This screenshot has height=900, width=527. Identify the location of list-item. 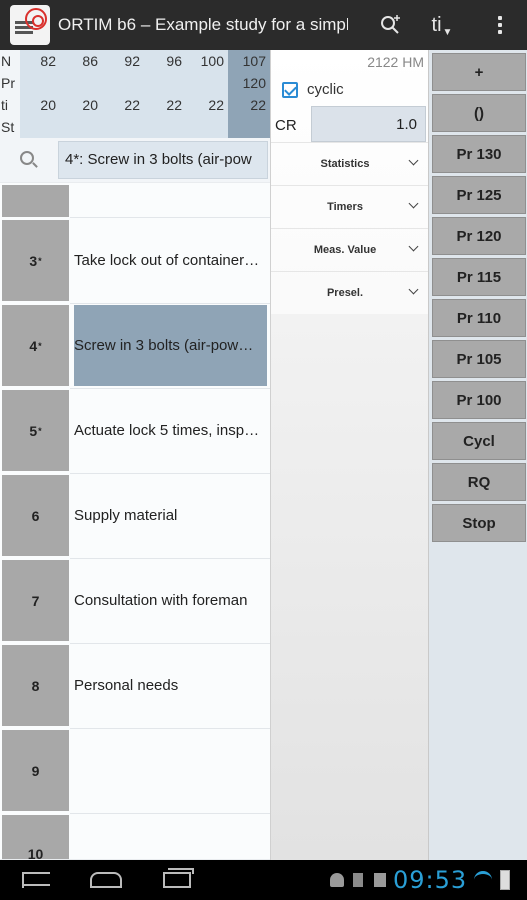
(135, 200).